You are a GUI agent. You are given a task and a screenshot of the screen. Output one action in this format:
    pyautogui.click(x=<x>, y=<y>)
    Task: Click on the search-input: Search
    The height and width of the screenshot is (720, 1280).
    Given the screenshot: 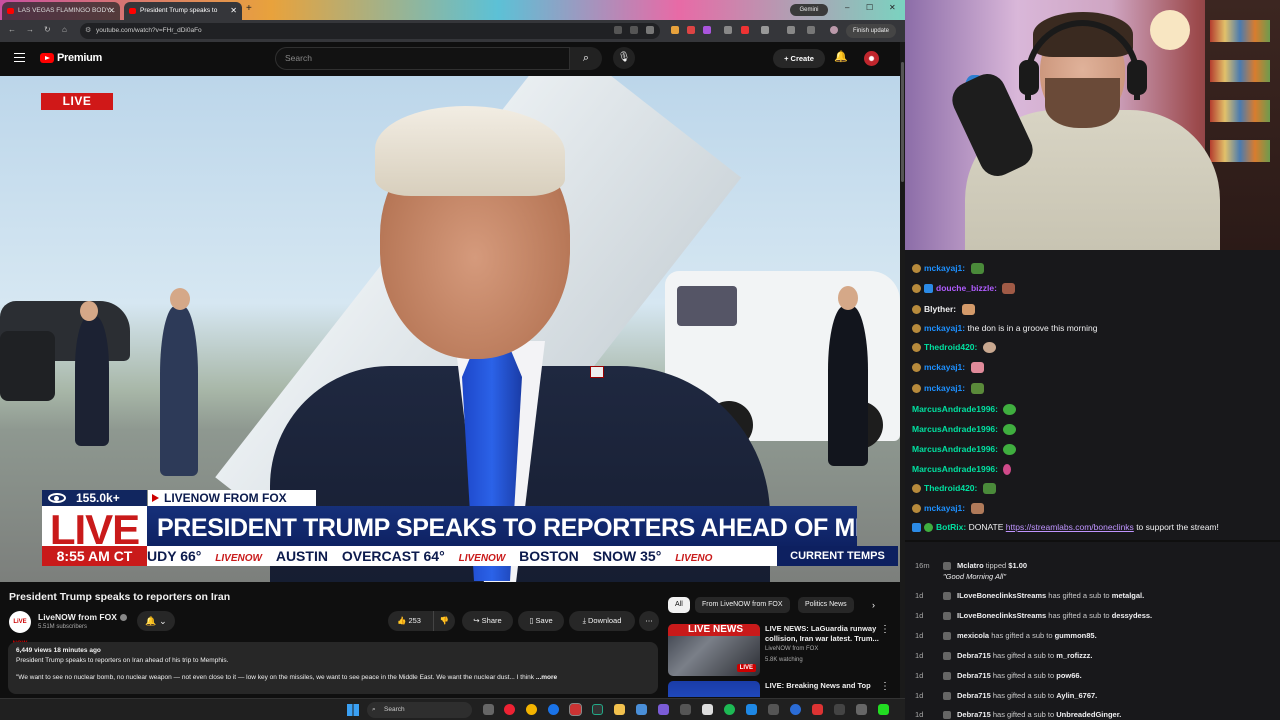 What is the action you would take?
    pyautogui.click(x=422, y=58)
    